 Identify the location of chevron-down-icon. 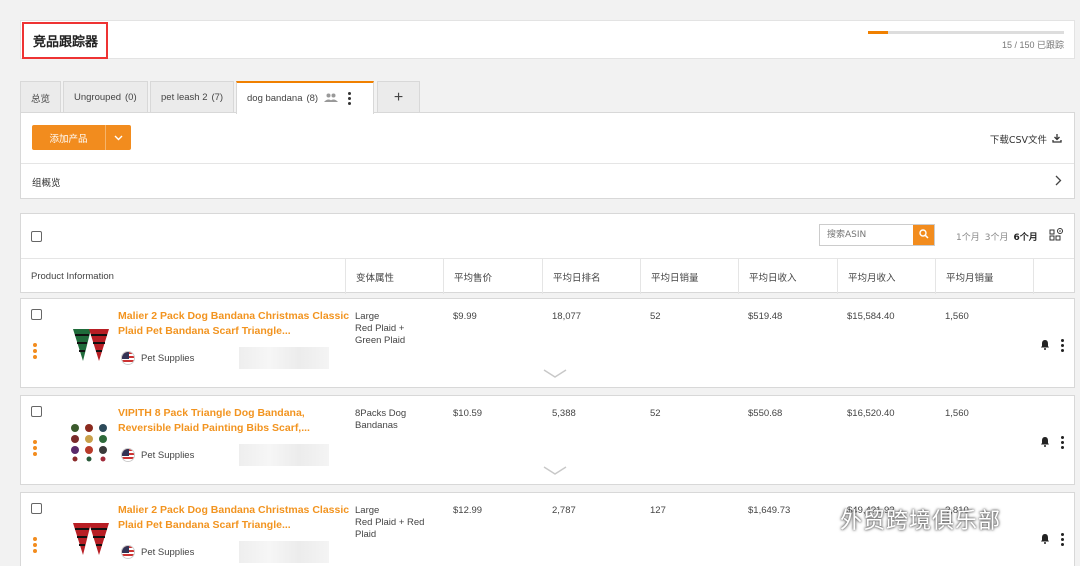
(118, 137).